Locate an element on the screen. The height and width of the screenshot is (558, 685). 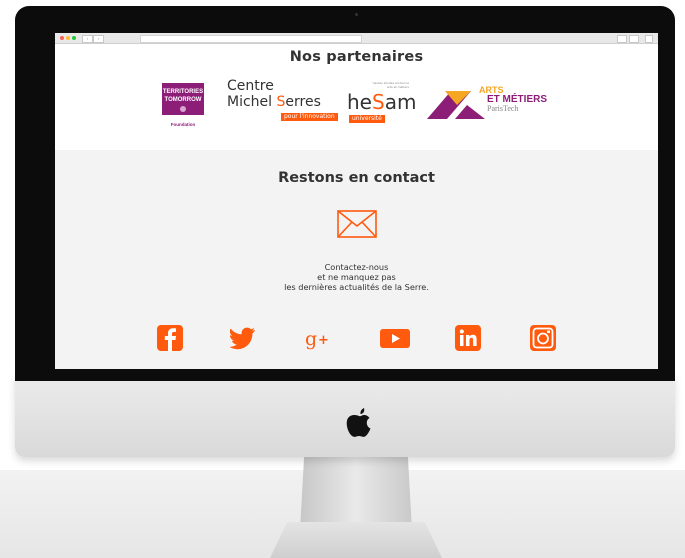
linkedin-icon is located at coordinates (468, 338).